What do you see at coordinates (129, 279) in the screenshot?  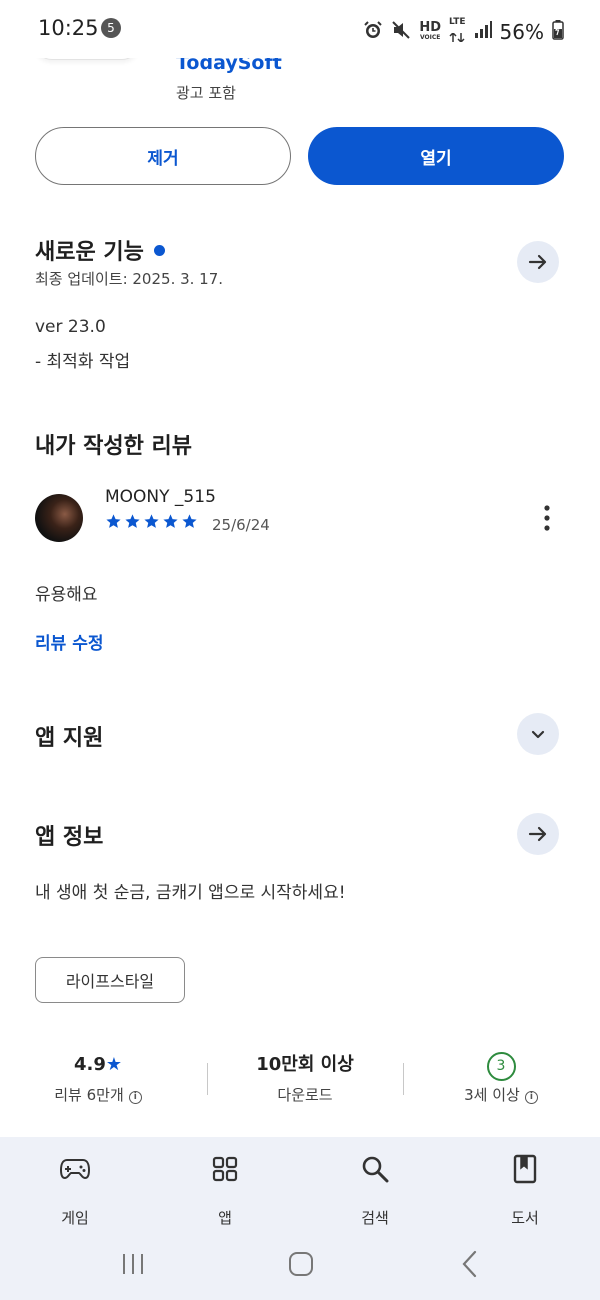 I see `last-updated: 최종 업데이트: 2025. 3. 17.` at bounding box center [129, 279].